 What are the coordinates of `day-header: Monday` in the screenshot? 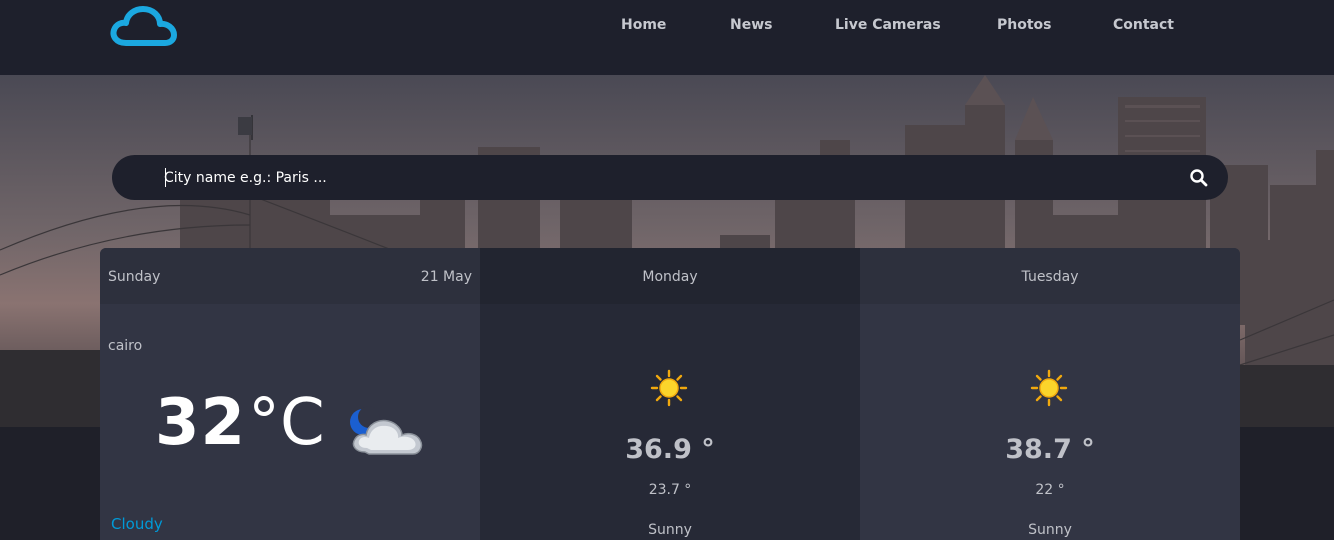 It's located at (670, 276).